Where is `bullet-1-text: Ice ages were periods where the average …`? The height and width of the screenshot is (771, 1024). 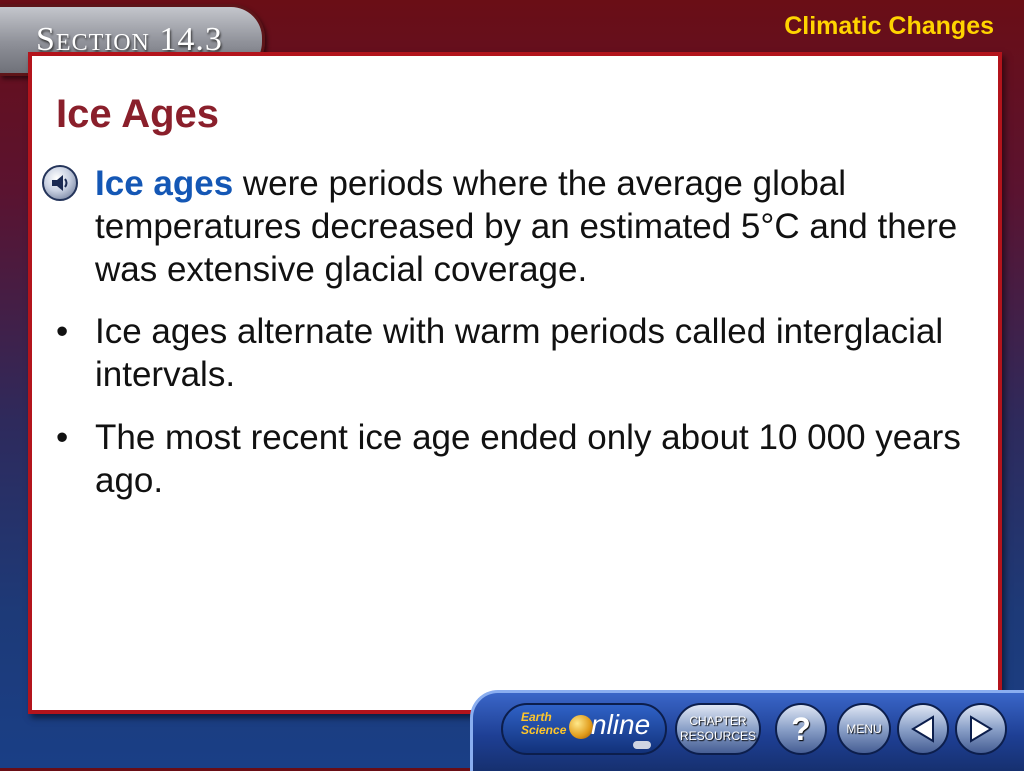 bullet-1-text: Ice ages were periods where the average … is located at coordinates (534, 226).